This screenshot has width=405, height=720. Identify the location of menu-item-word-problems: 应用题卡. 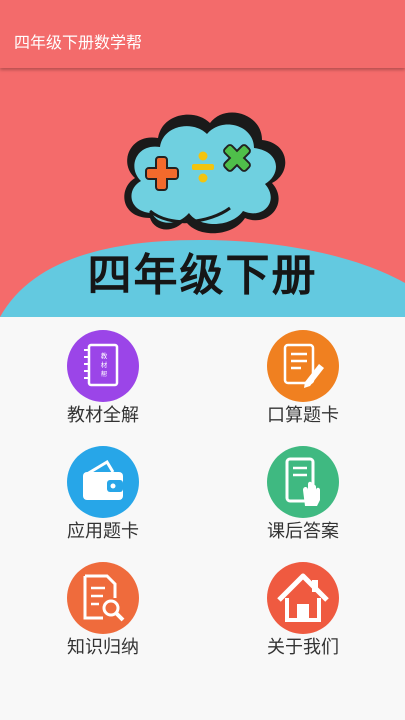
(103, 488).